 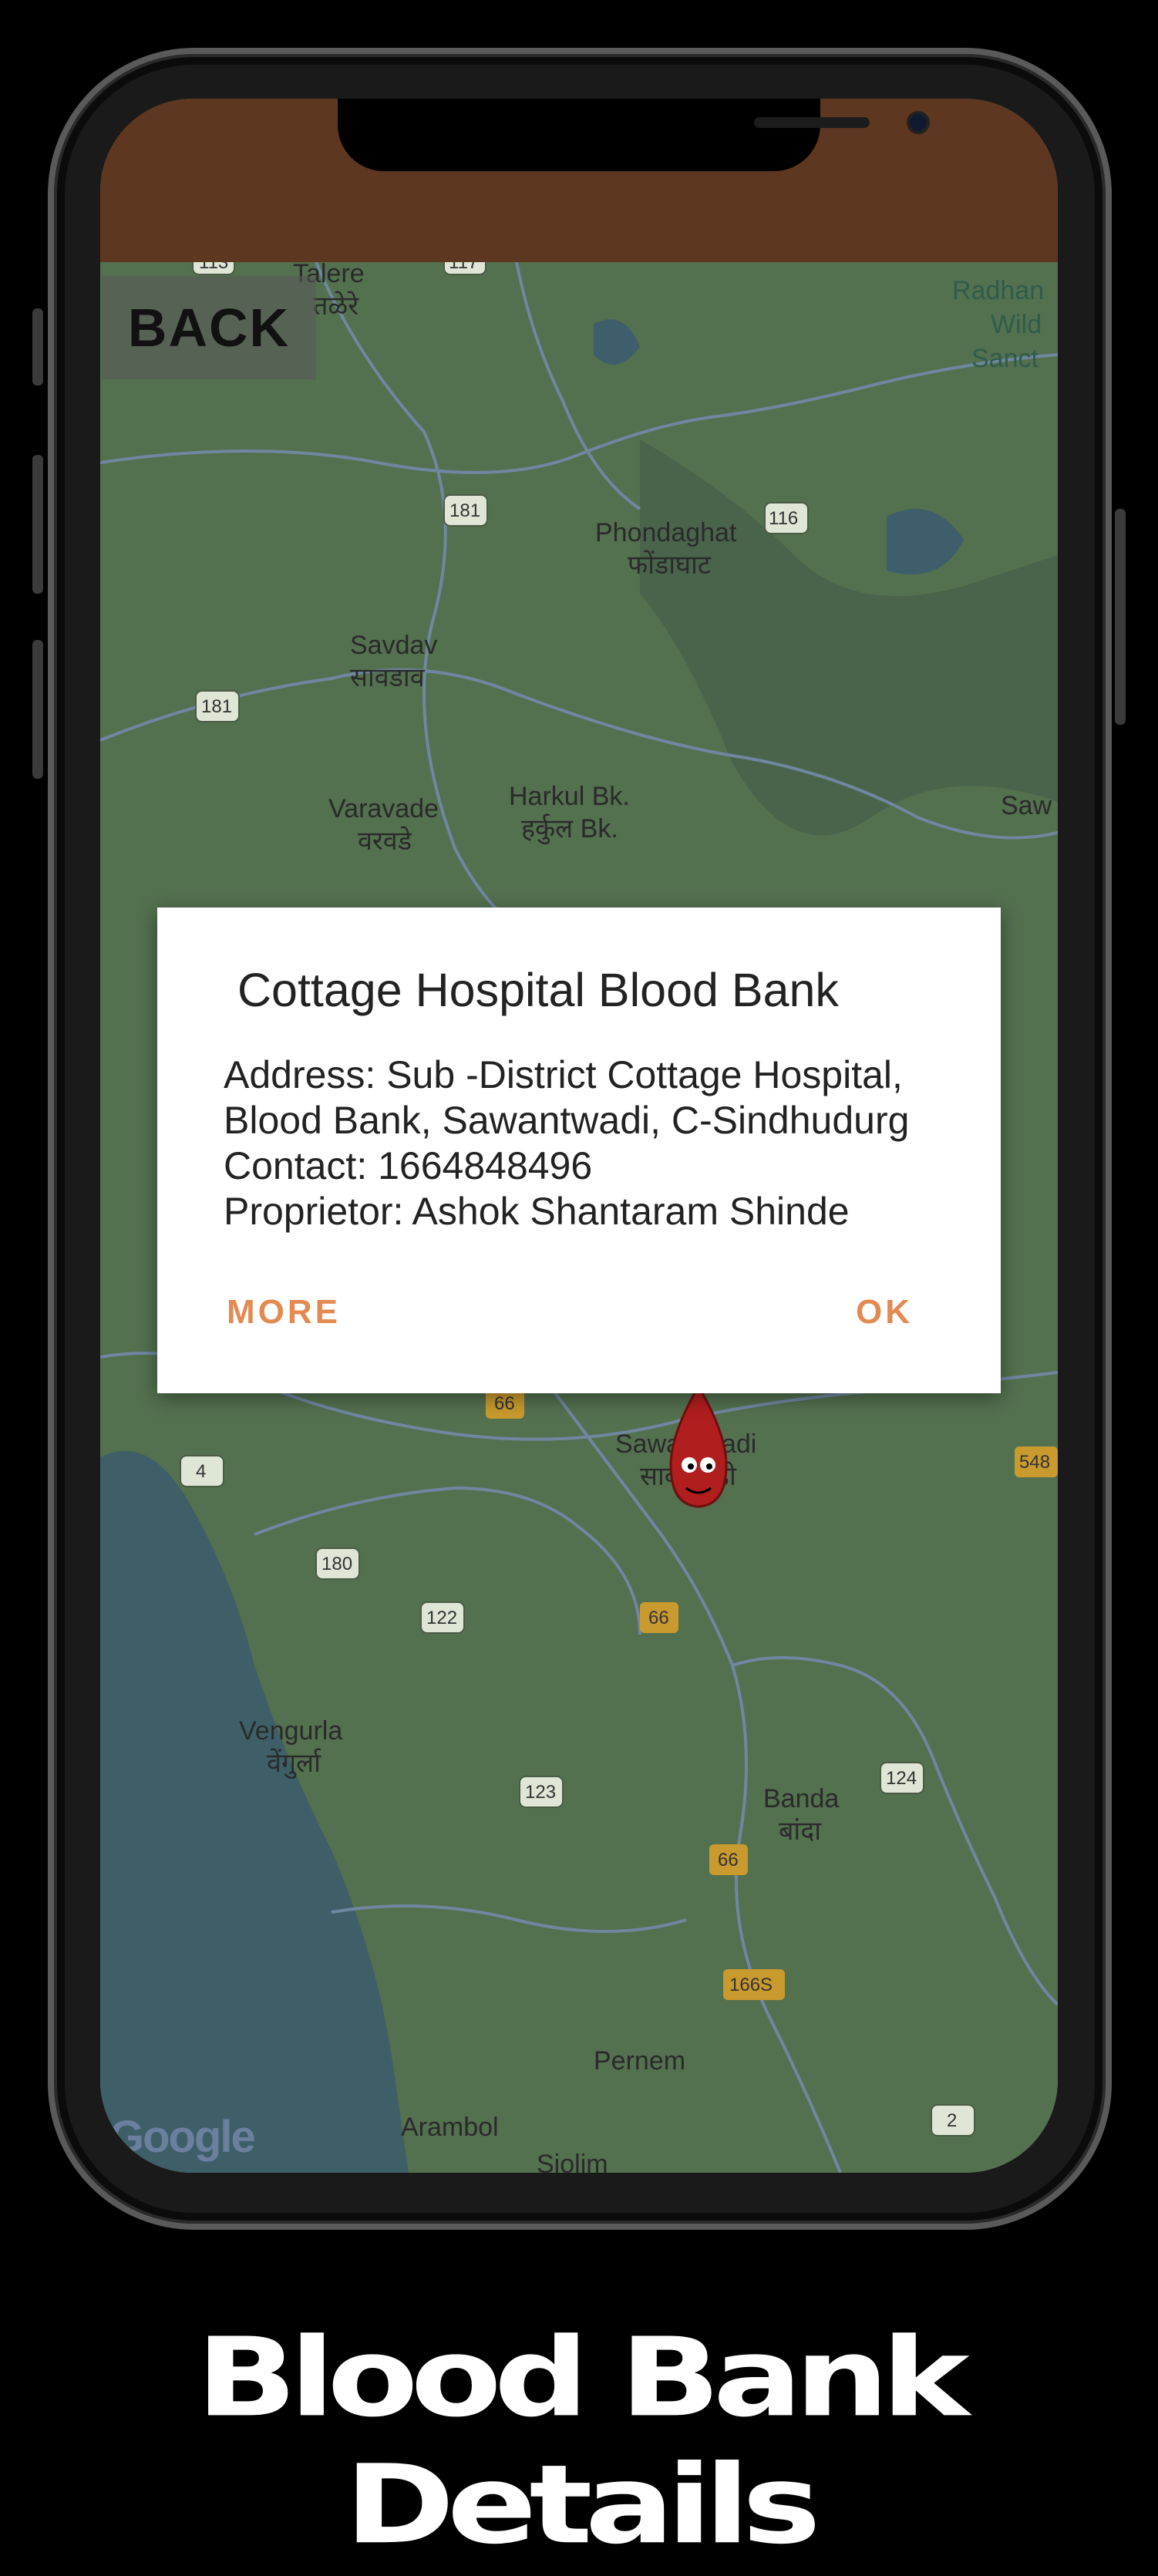 I want to click on ok-button: OK, so click(x=885, y=1312).